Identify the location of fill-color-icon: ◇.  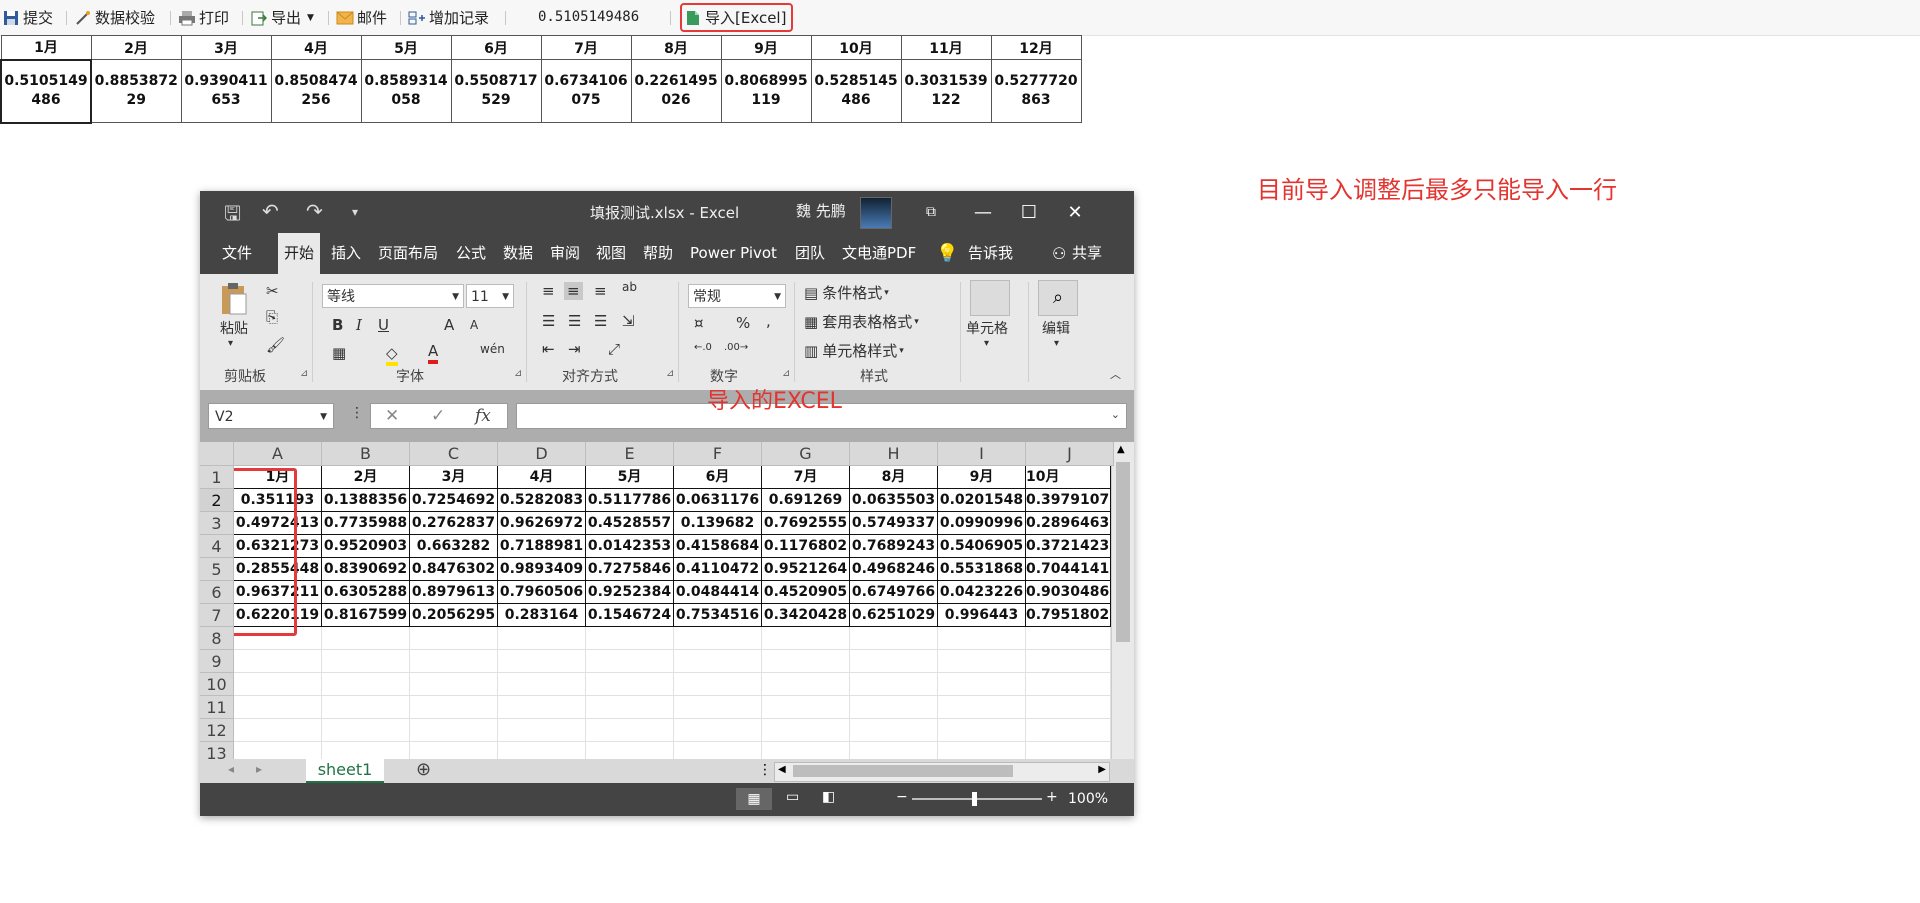
(392, 355).